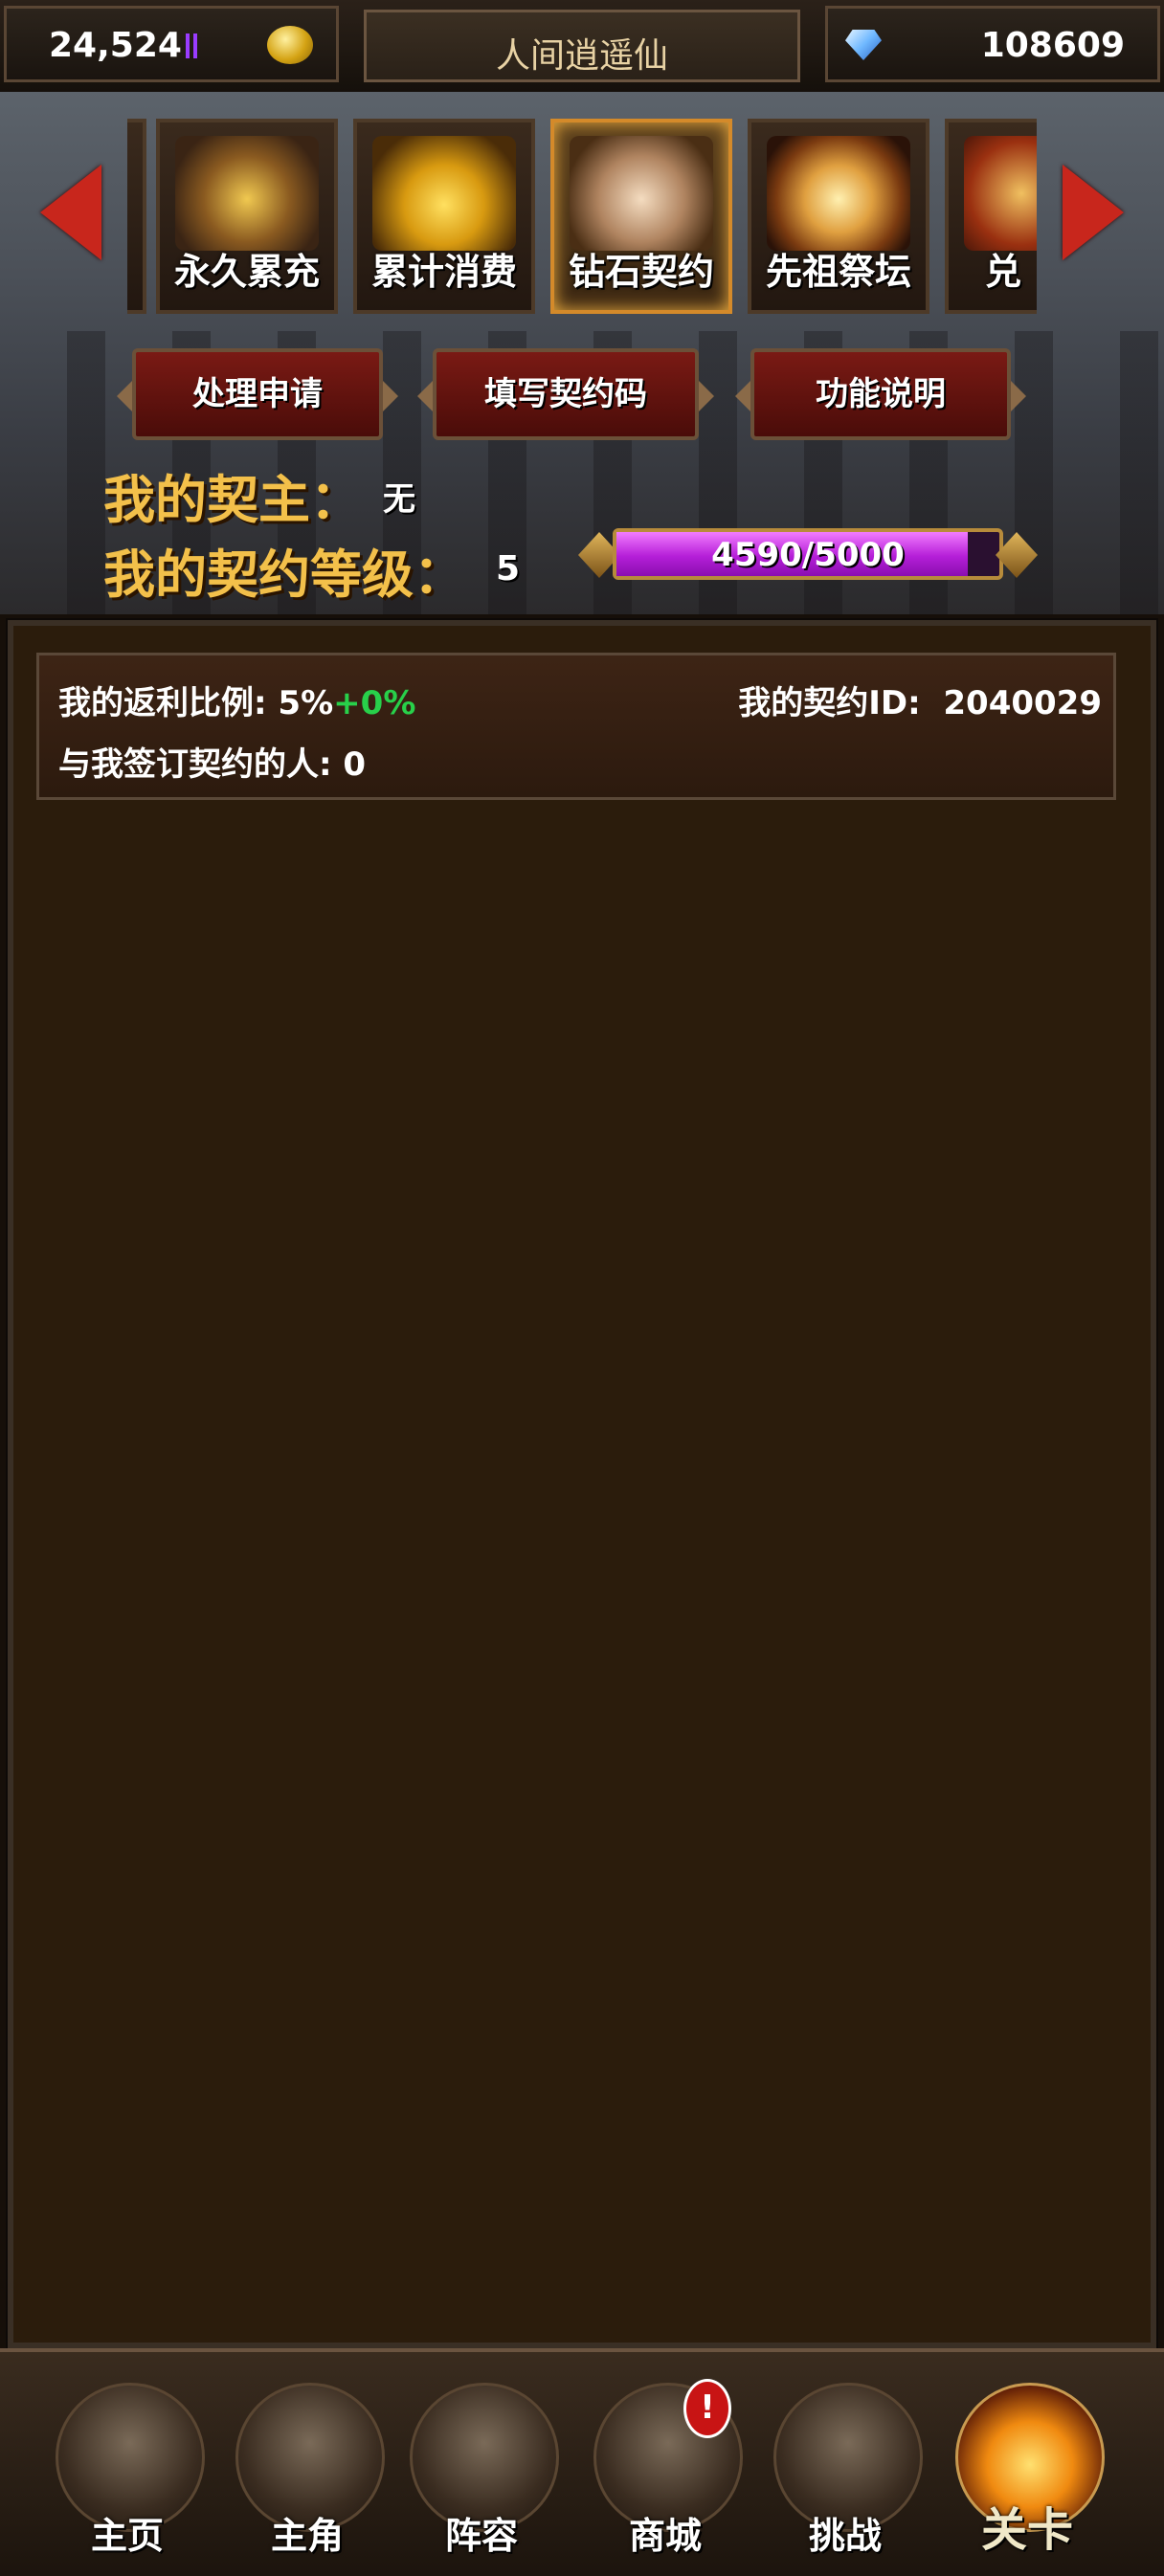  Describe the element at coordinates (642, 193) in the screenshot. I see `contract-book-icon` at that location.